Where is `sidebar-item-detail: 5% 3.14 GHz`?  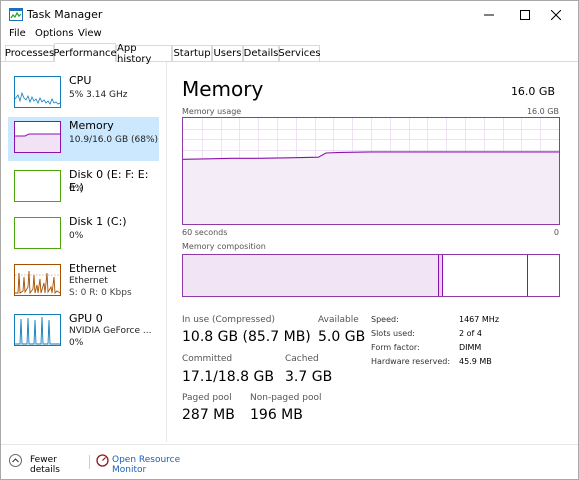 sidebar-item-detail: 5% 3.14 GHz is located at coordinates (98, 95).